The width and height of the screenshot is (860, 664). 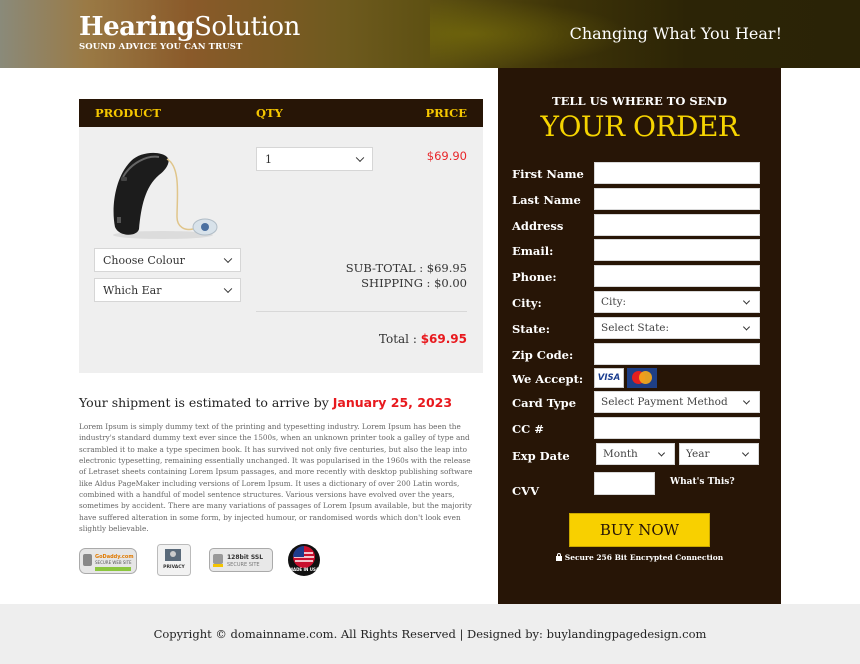 What do you see at coordinates (558, 557) in the screenshot?
I see `lock-icon` at bounding box center [558, 557].